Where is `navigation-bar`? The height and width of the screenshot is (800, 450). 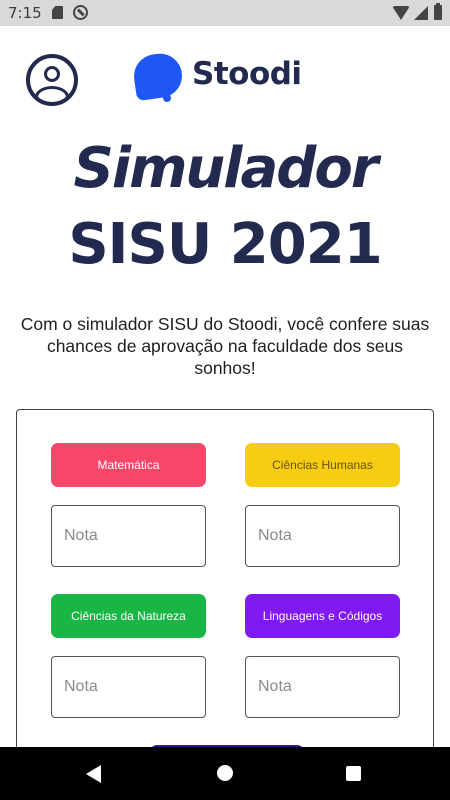 navigation-bar is located at coordinates (225, 773).